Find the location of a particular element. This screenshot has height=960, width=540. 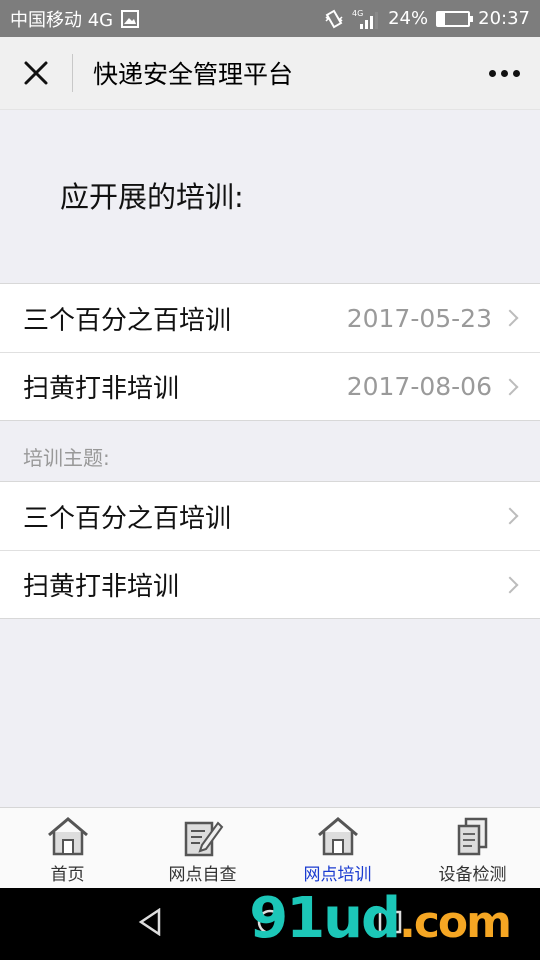

training-title: 三个百分之百培训 is located at coordinates (127, 320).